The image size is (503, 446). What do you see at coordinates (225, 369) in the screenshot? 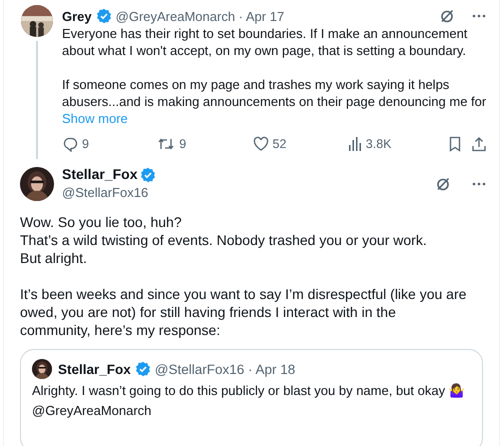
I see `handle-and-date: @StellarFox16 · Apr 18` at bounding box center [225, 369].